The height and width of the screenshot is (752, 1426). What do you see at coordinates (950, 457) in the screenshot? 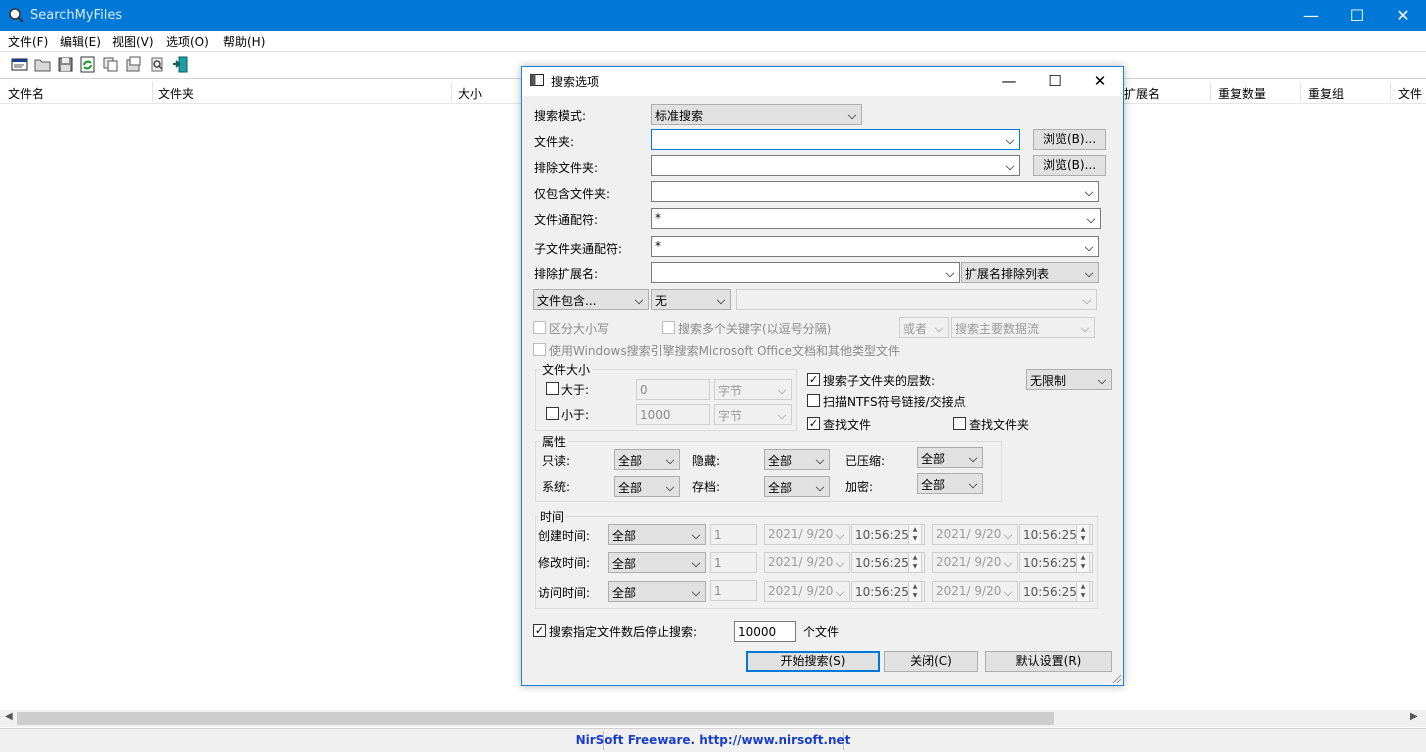
I see `compressed-select: 全部` at bounding box center [950, 457].